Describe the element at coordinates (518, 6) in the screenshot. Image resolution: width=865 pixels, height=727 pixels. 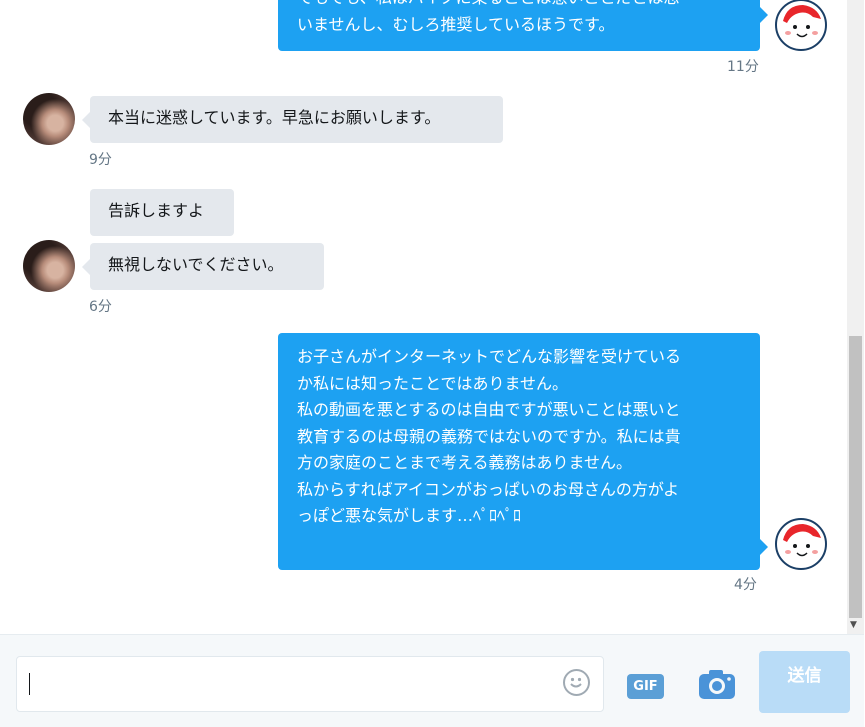
I see `message-line: でもでも、私はバイクに乗ることは悪いことだとは思` at that location.